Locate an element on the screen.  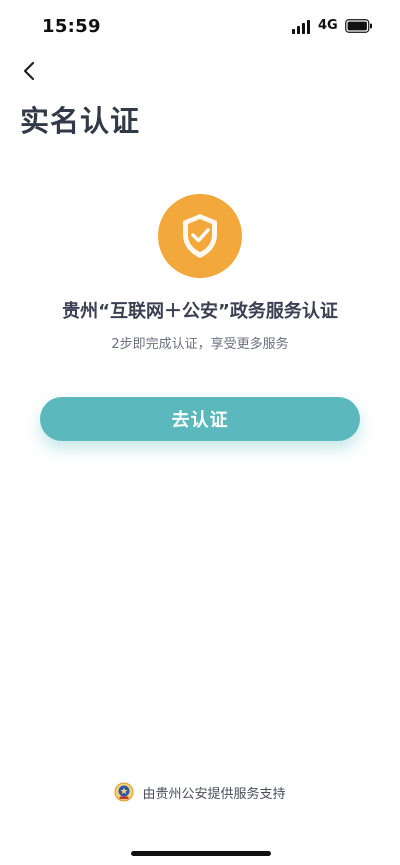
home-indicator is located at coordinates (201, 853).